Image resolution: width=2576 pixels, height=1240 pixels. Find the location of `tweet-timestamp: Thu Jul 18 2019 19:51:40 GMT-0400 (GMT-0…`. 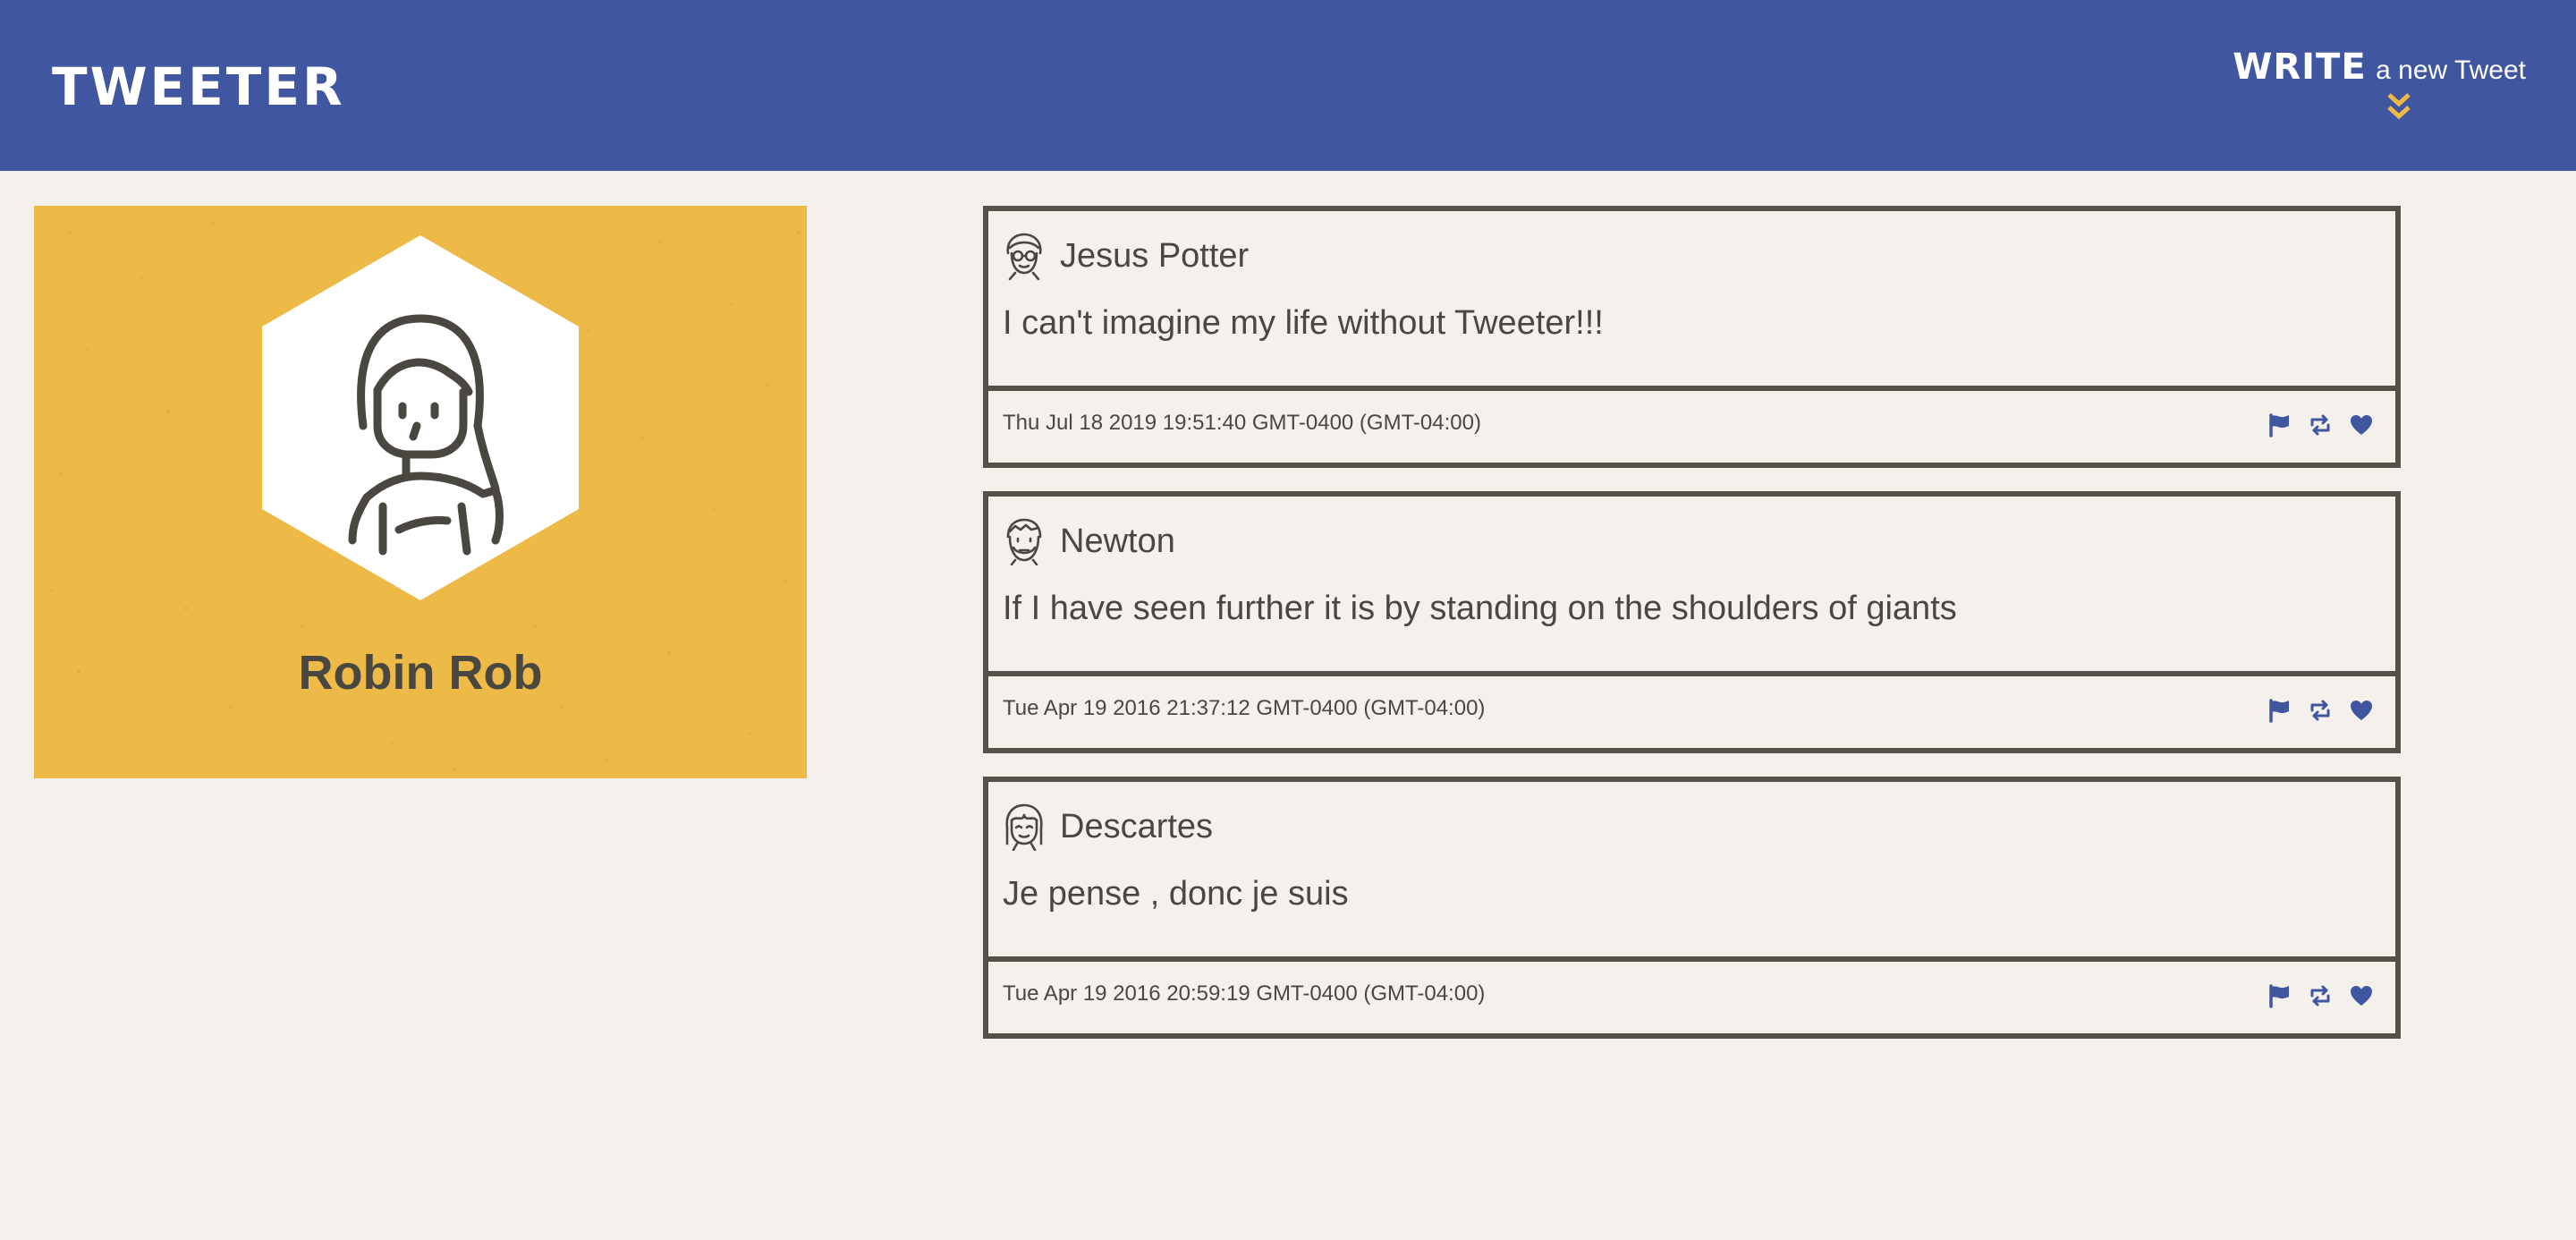

tweet-timestamp: Thu Jul 18 2019 19:51:40 GMT-0400 (GMT-0… is located at coordinates (1242, 423).